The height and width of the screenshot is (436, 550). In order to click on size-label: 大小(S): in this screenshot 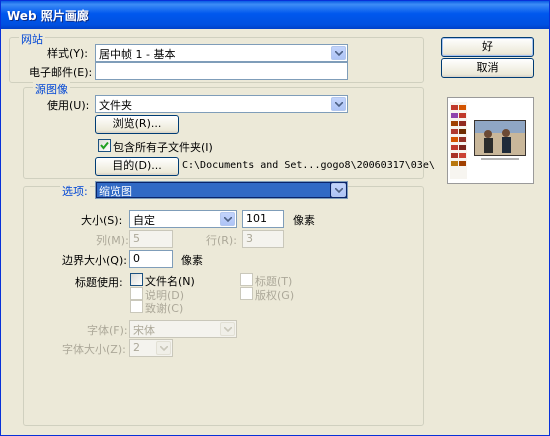, I will do `click(102, 220)`.